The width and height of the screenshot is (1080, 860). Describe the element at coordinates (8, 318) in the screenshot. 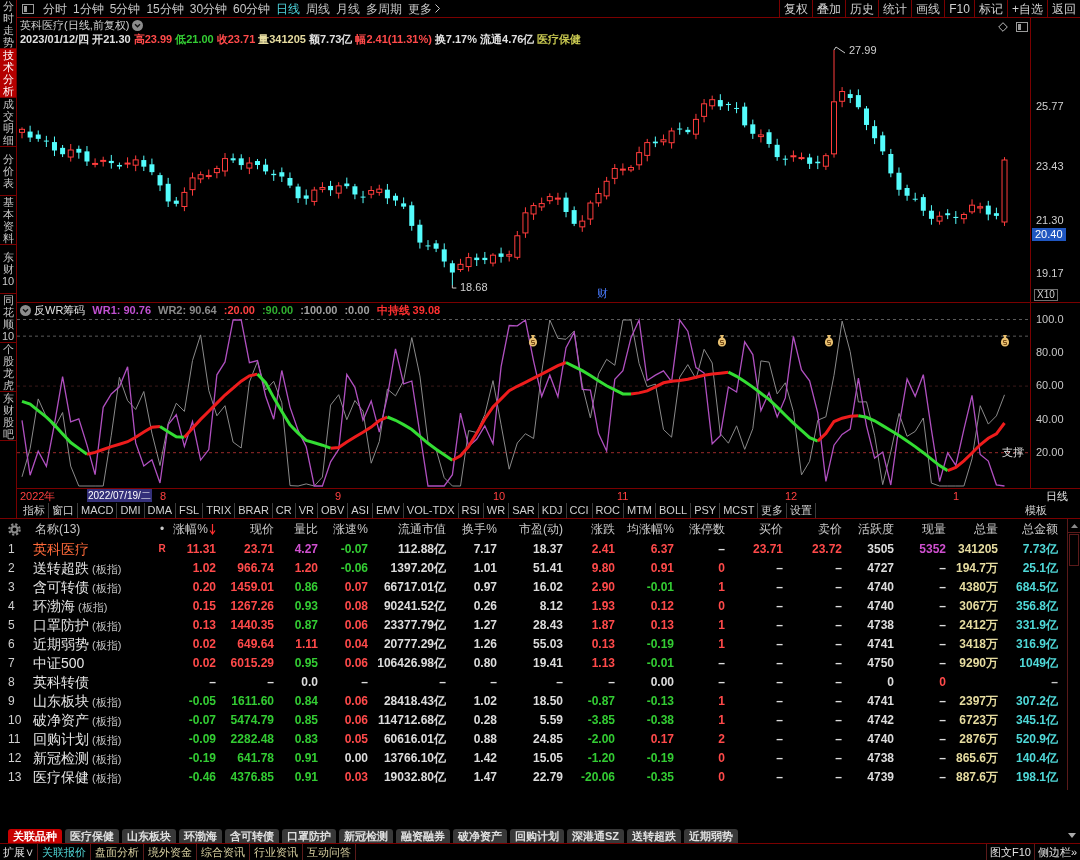

I see `sidebar-tab: 同花顺10` at that location.